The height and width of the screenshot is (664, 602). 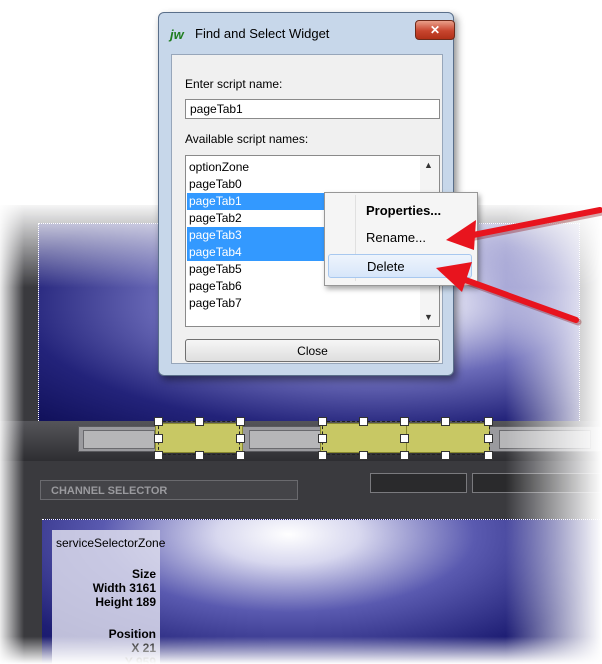 What do you see at coordinates (143, 648) in the screenshot?
I see `x-value: X 21` at bounding box center [143, 648].